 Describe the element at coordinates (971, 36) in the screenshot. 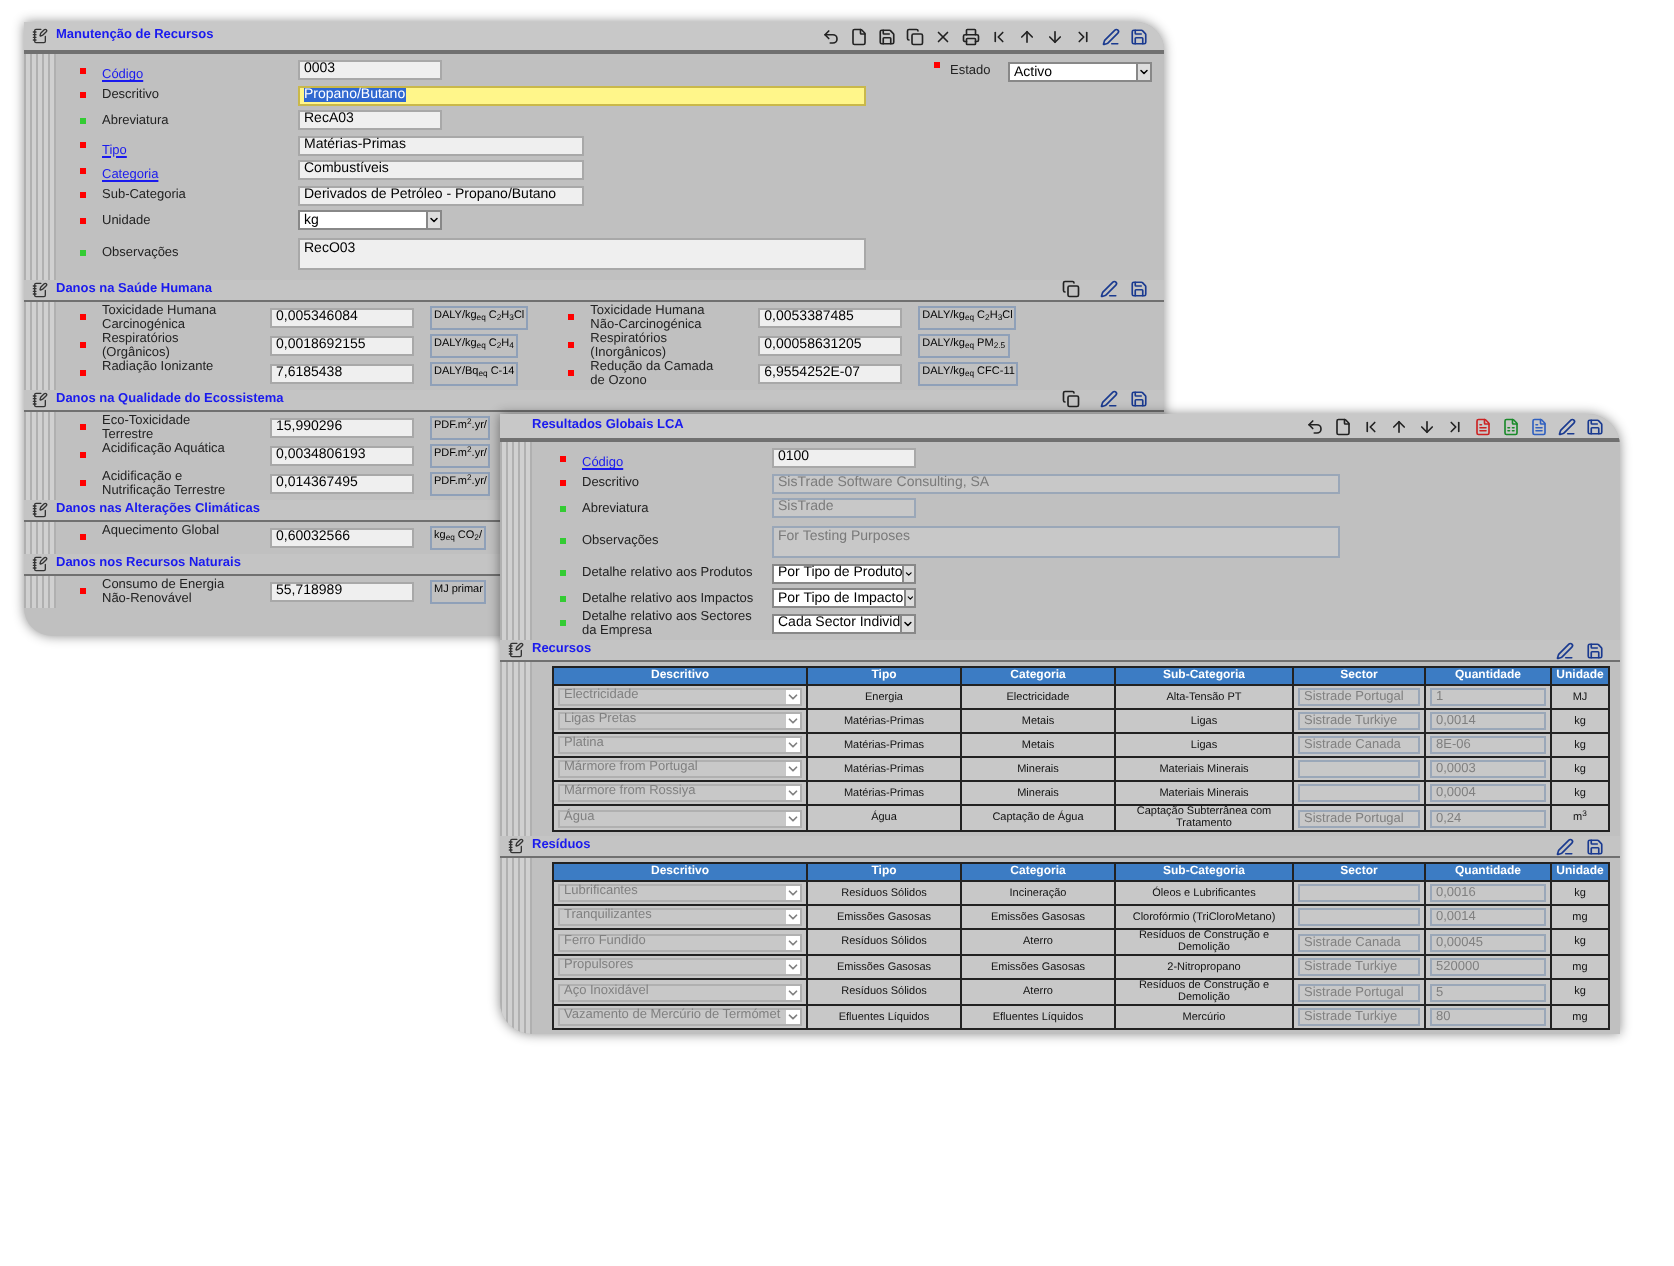

I see `printer-icon` at that location.